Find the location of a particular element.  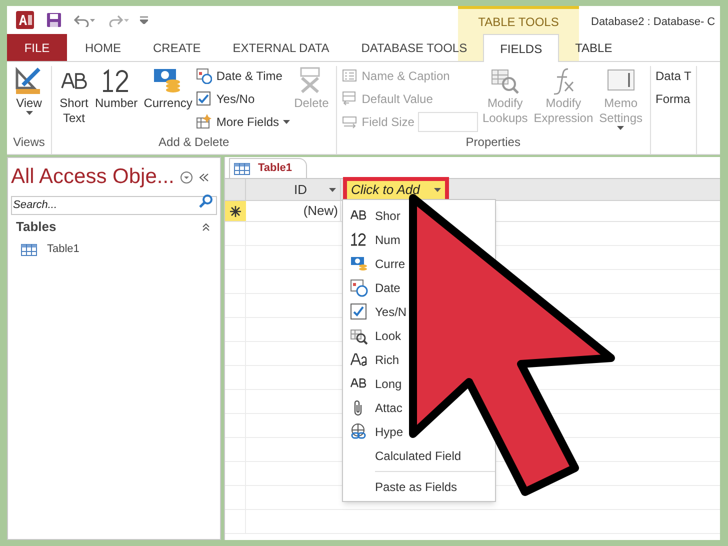

table-arrow-icon is located at coordinates (350, 99).